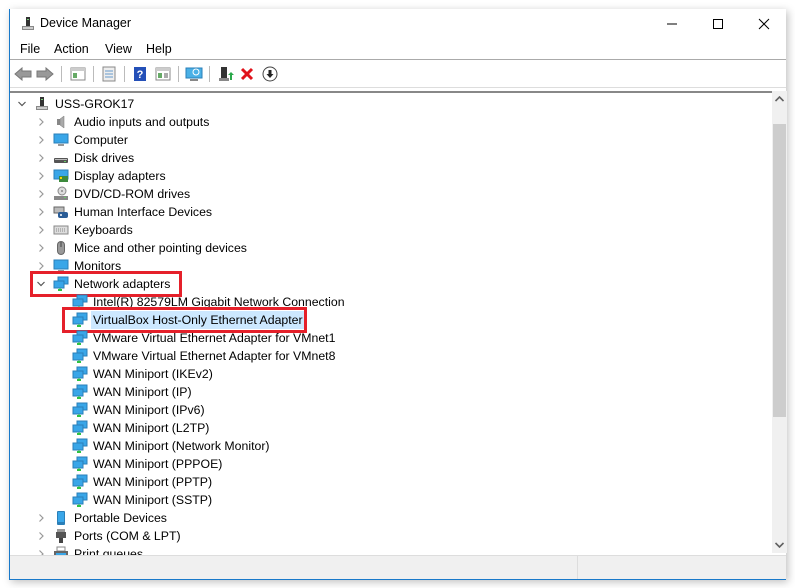  I want to click on tree-item-label: WAN Miniport (SSTP), so click(153, 500).